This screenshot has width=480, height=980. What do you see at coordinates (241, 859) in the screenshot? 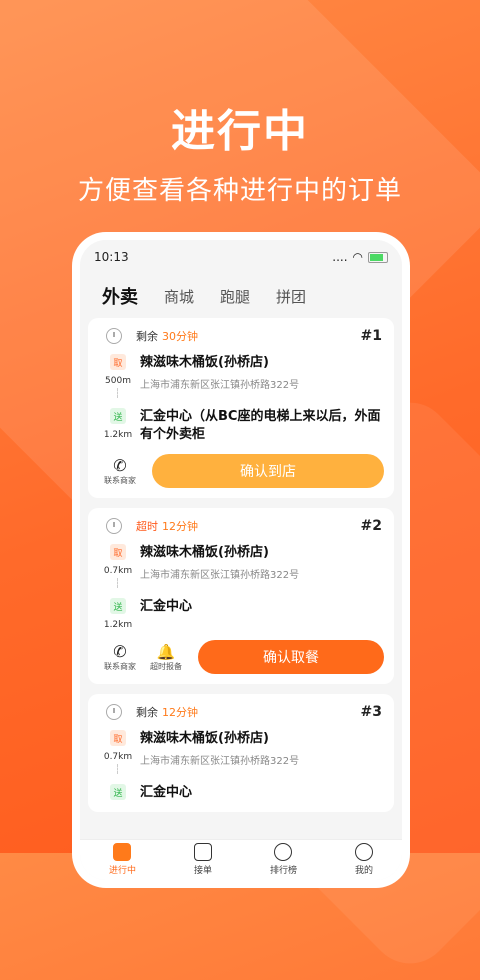
I see `bottom-tab-bar: 进行中 接单 排行榜 我的` at bounding box center [241, 859].